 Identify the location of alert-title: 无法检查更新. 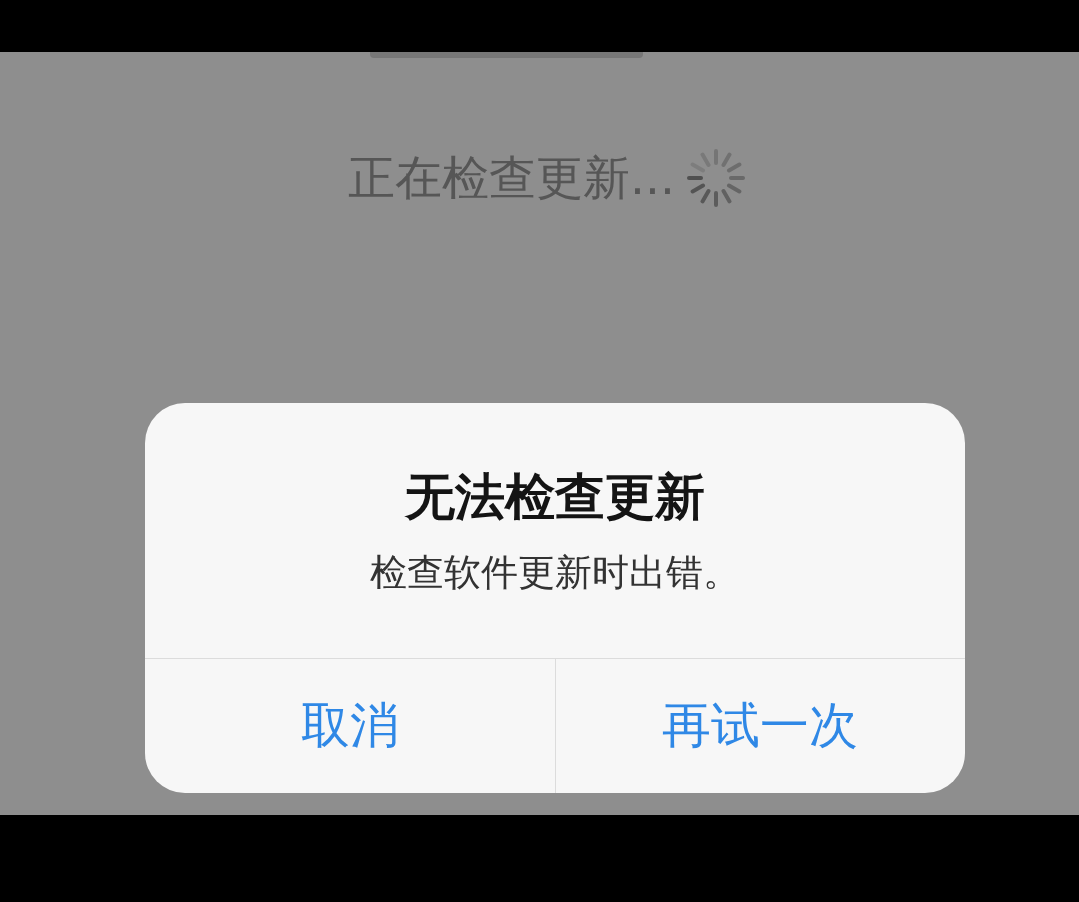
(555, 497).